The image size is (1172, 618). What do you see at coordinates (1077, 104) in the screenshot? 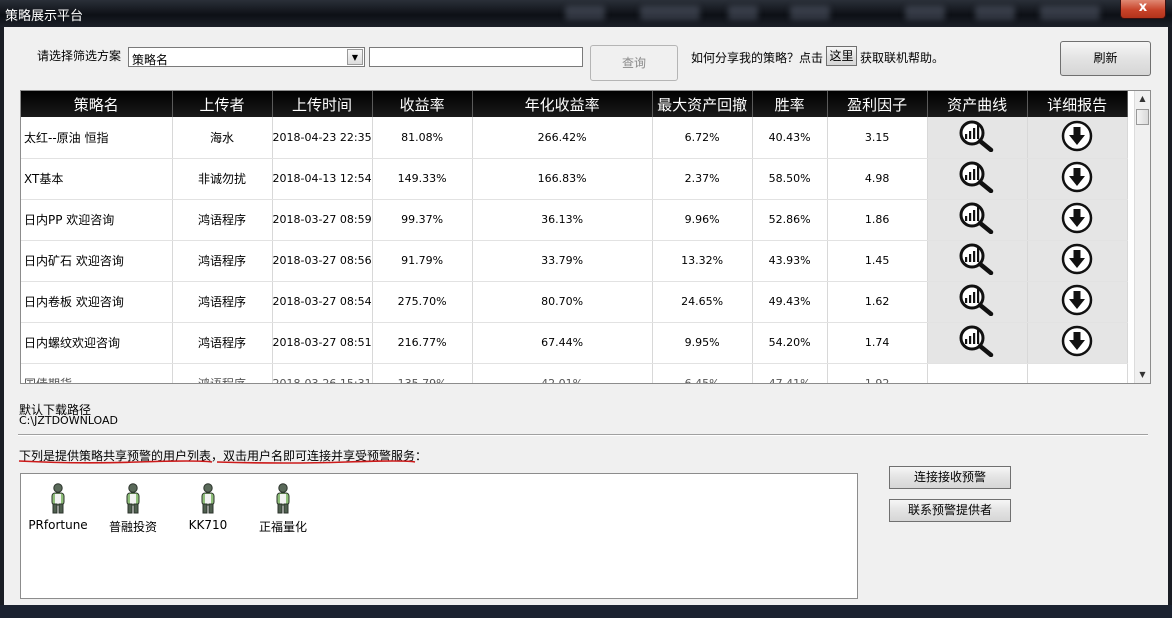
I see `column-header: 详细报告` at bounding box center [1077, 104].